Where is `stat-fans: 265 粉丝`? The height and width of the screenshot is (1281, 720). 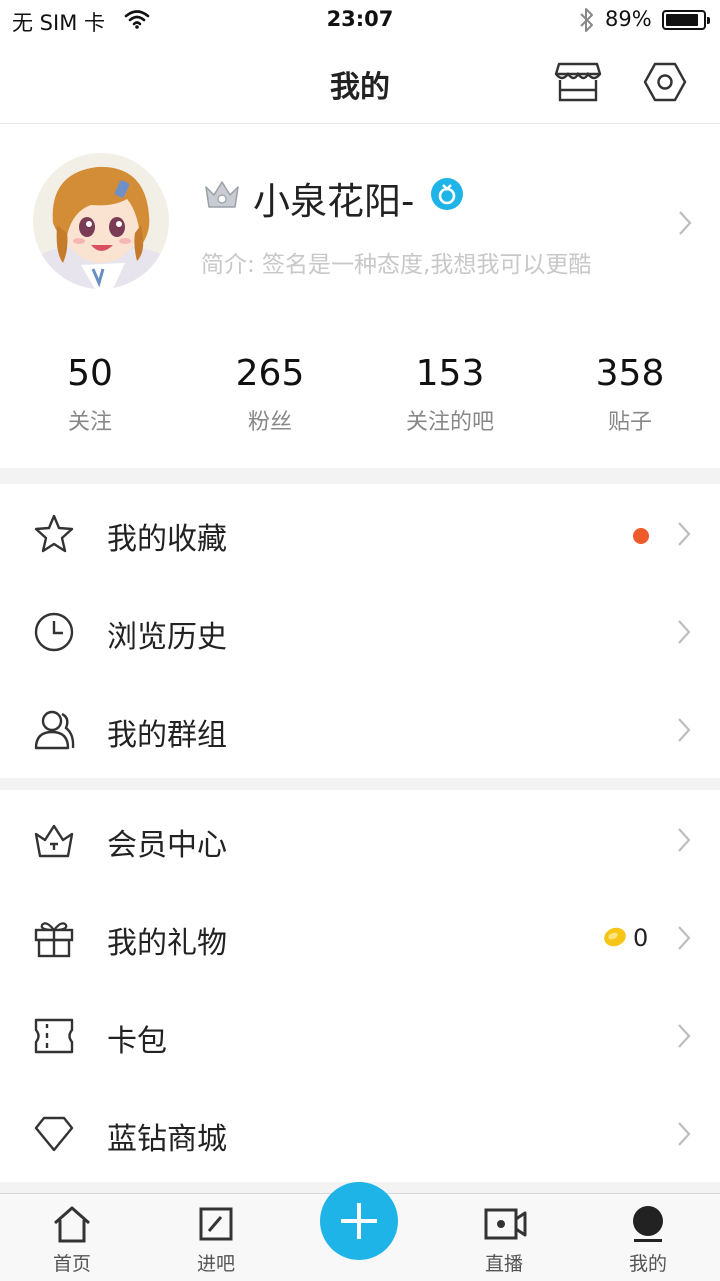 stat-fans: 265 粉丝 is located at coordinates (270, 400).